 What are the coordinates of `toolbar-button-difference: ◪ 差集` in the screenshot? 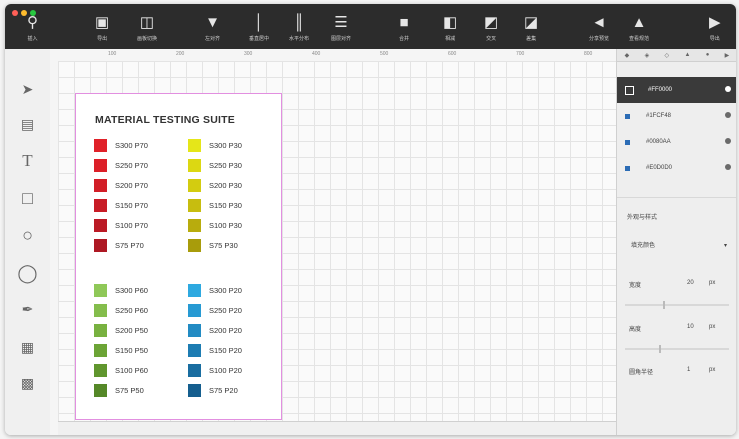 It's located at (531, 29).